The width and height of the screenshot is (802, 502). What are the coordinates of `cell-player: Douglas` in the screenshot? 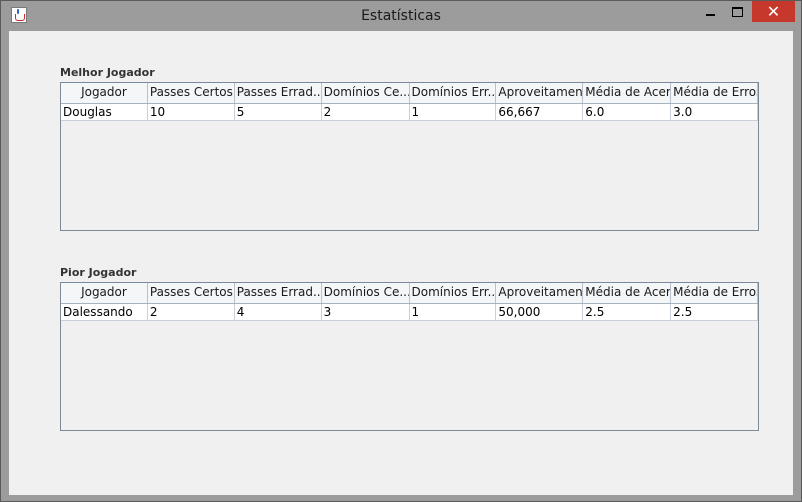 It's located at (104, 112).